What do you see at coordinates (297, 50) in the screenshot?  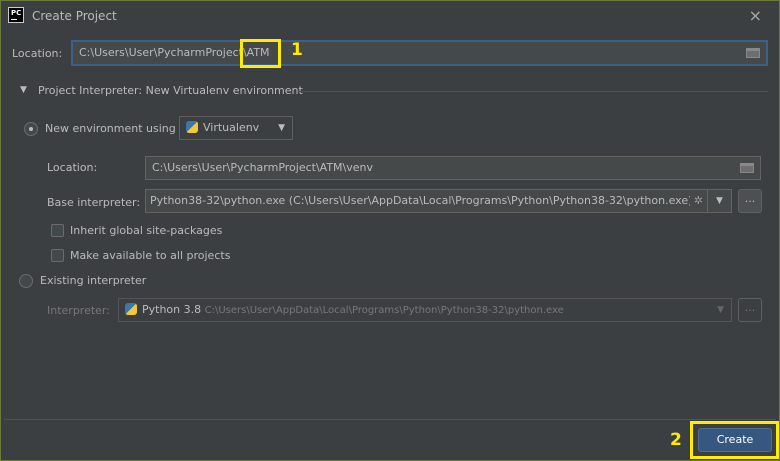 I see `annotation-number-1: 1` at bounding box center [297, 50].